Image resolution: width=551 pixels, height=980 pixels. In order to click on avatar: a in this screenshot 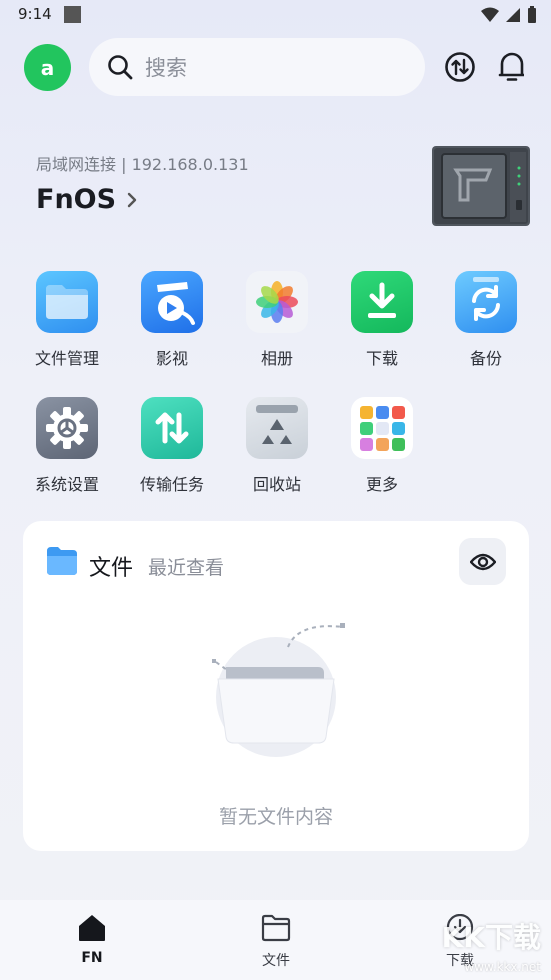, I will do `click(47, 67)`.